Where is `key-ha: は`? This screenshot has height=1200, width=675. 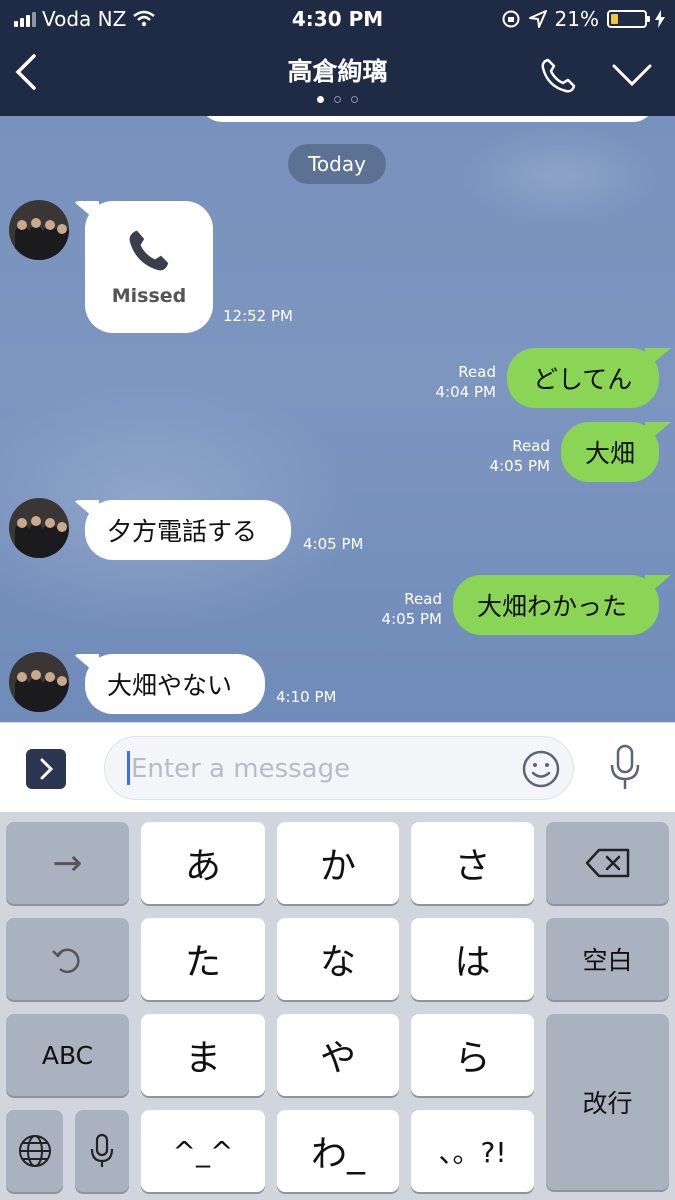
key-ha: は is located at coordinates (472, 959).